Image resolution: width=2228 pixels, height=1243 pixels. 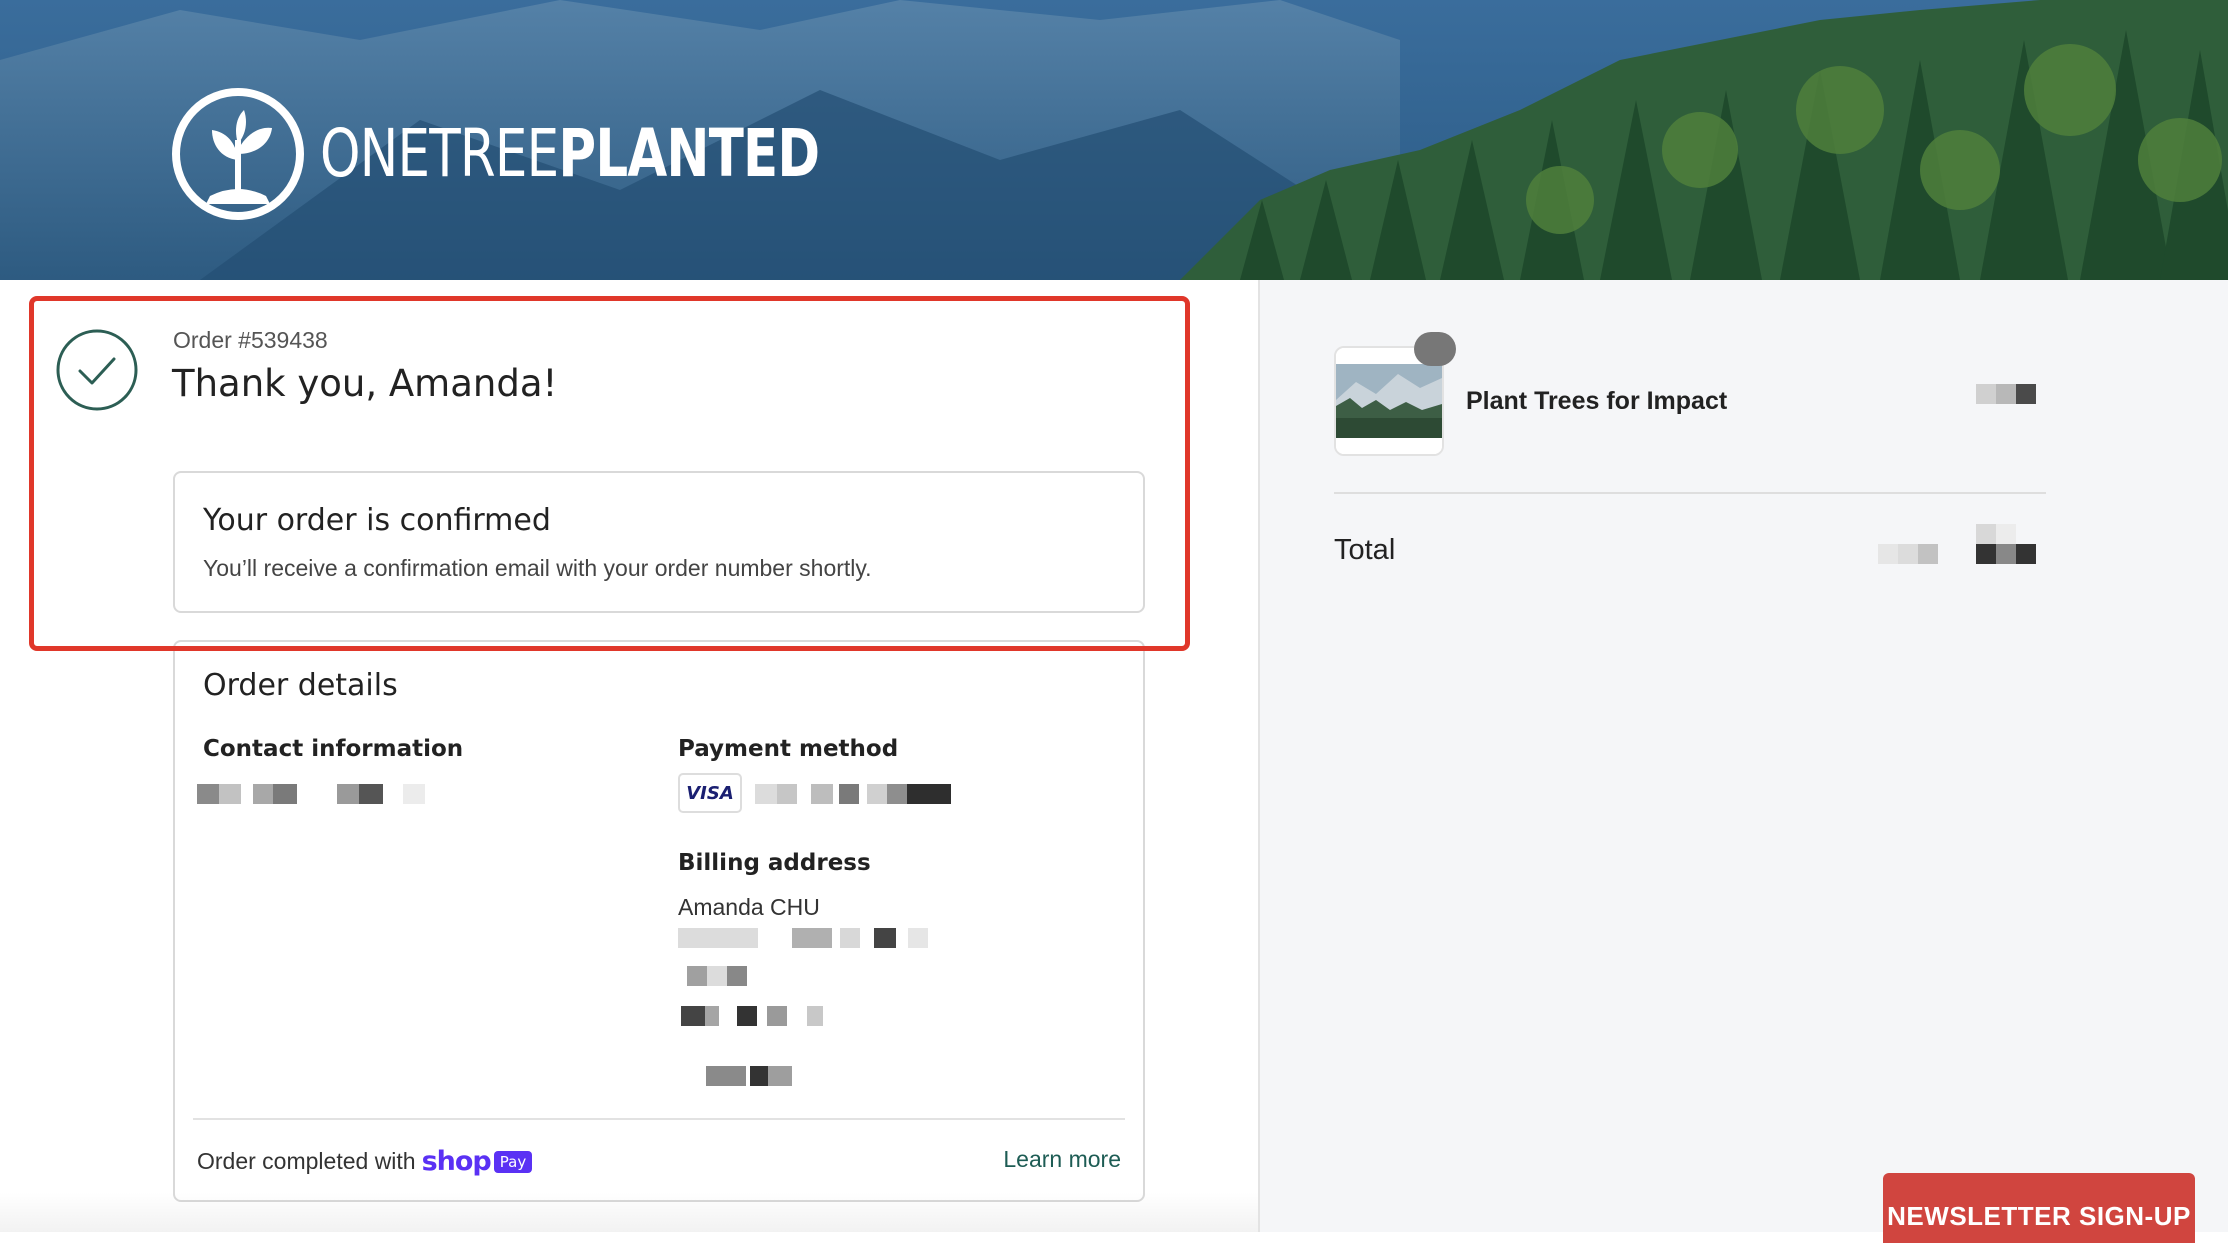 I want to click on line-item: Plant Trees for Impact, so click(x=1530, y=401).